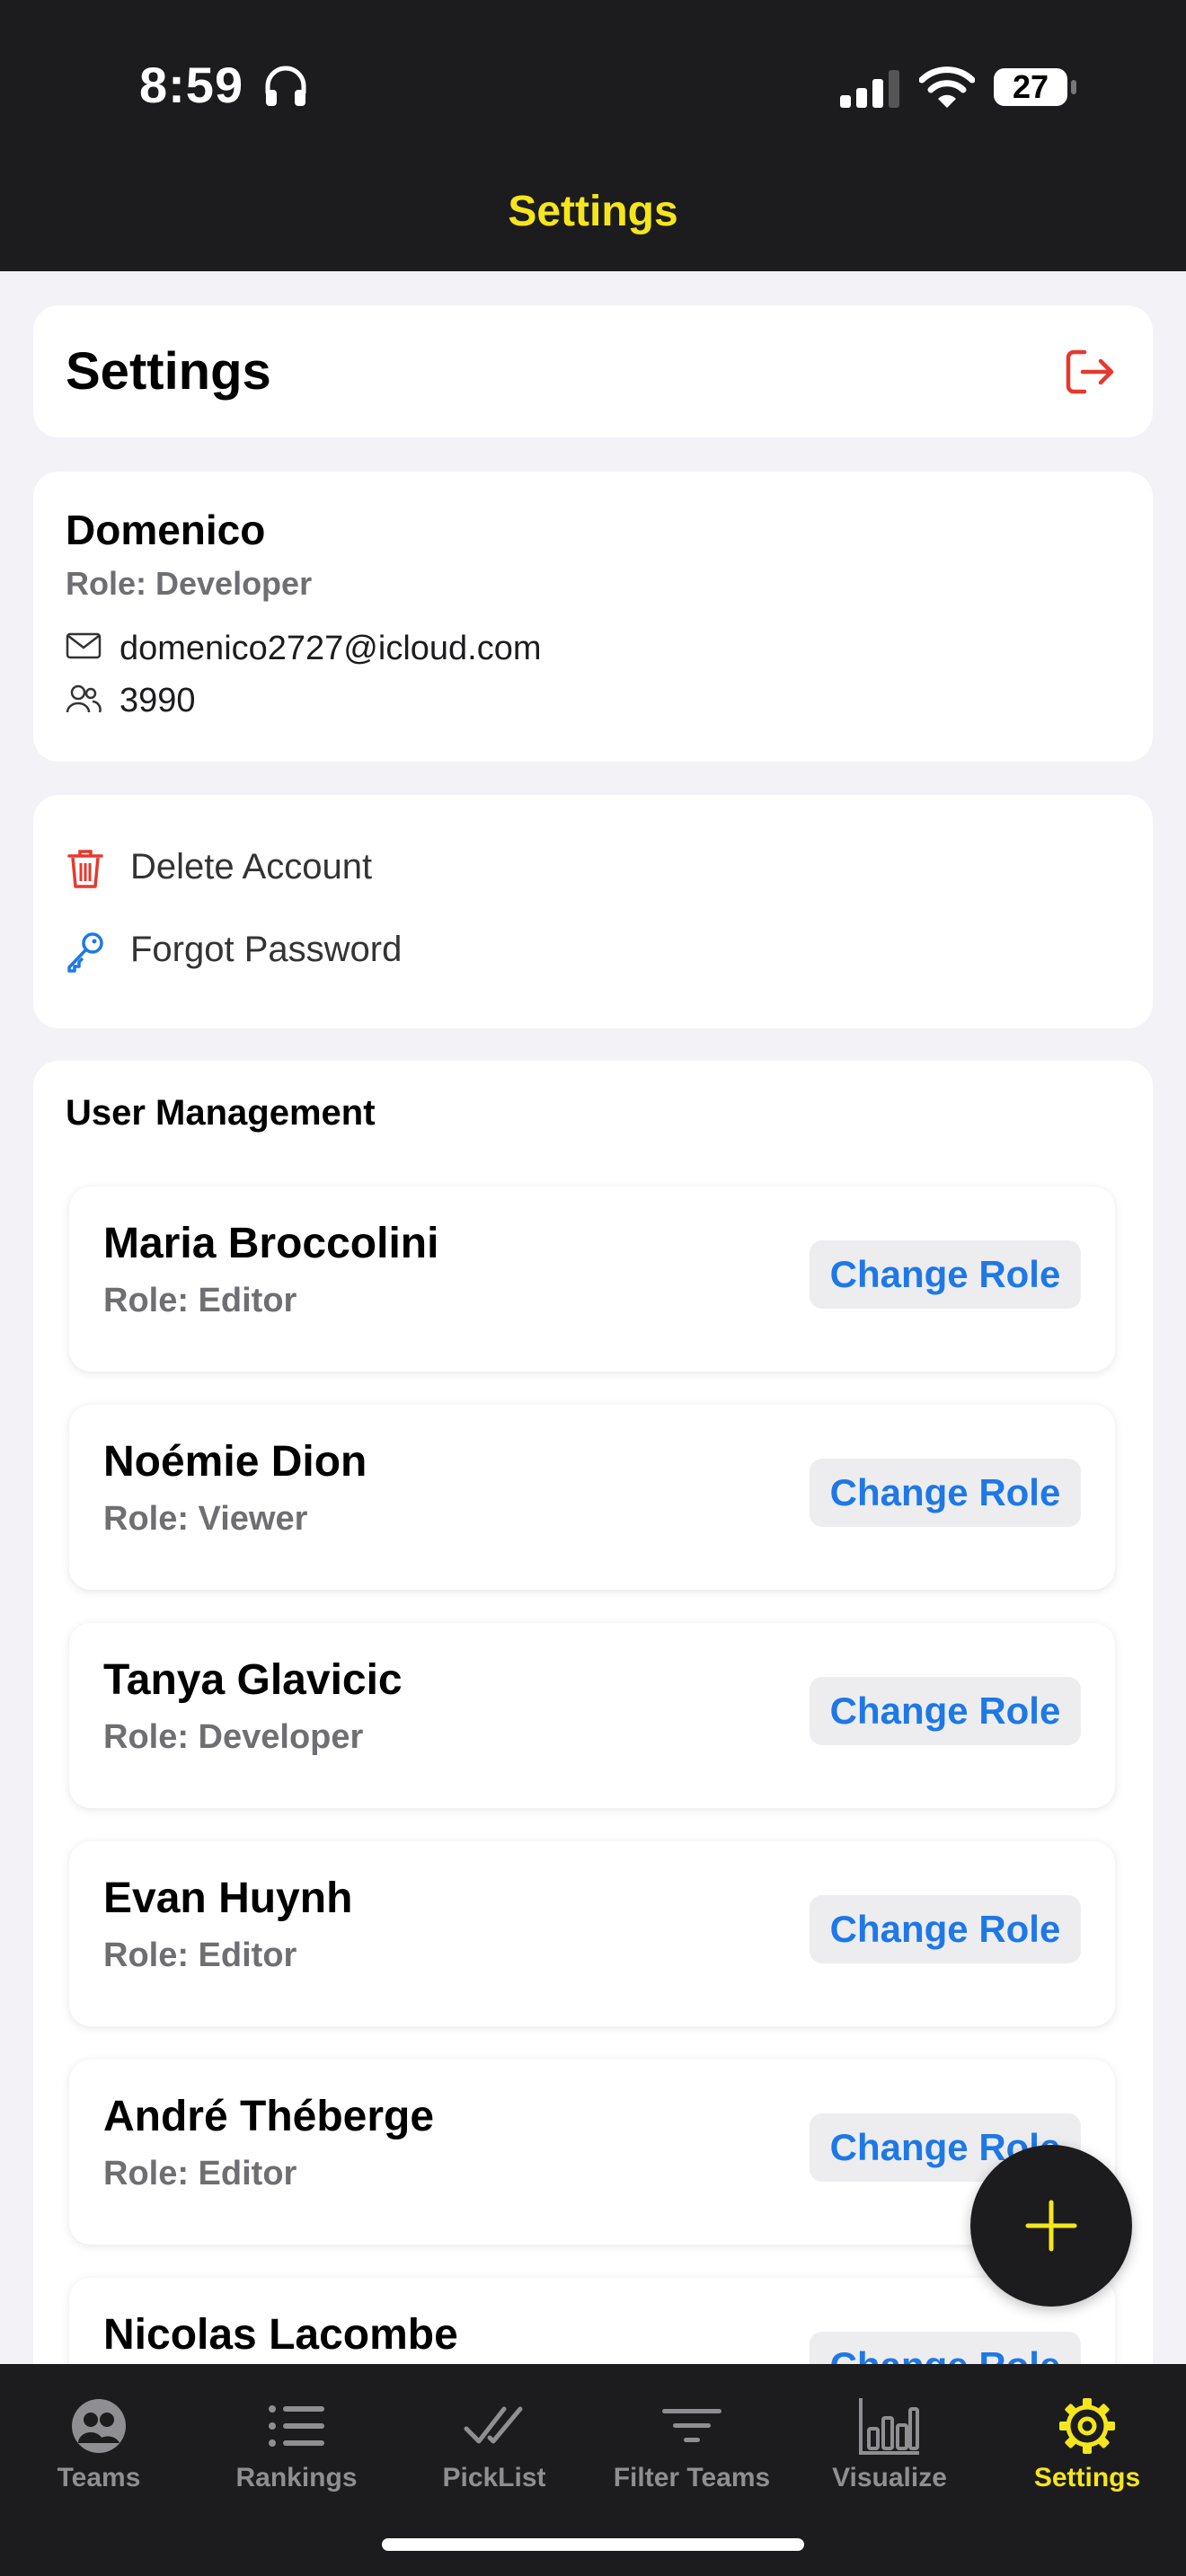 The height and width of the screenshot is (2576, 1186). Describe the element at coordinates (99, 2477) in the screenshot. I see `tab-label: Teams` at that location.